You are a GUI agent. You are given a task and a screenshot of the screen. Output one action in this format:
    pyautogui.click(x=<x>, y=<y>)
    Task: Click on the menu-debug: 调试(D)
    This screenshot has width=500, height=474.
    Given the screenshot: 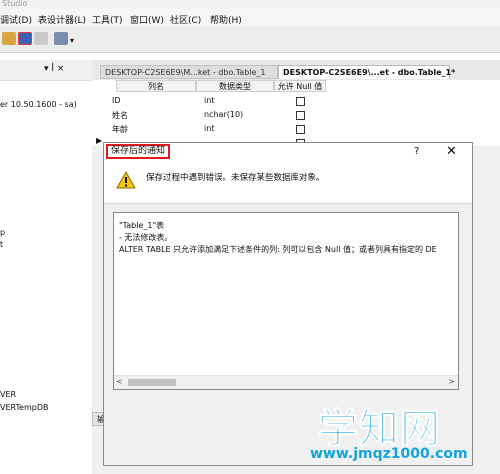 What is the action you would take?
    pyautogui.click(x=16, y=19)
    